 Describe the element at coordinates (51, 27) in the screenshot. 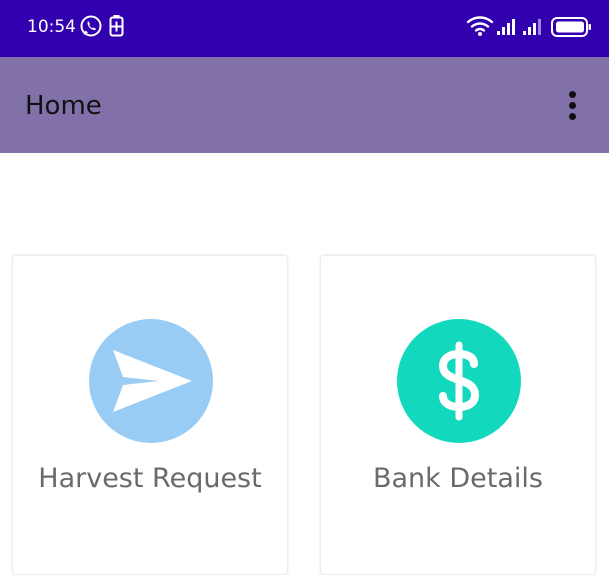

I see `status-time: 10:54` at that location.